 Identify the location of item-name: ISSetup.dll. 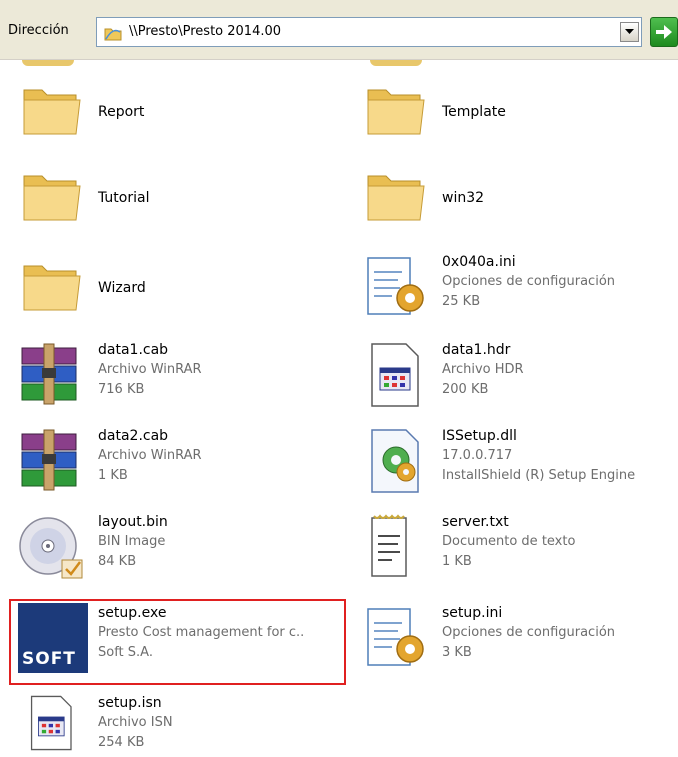
(479, 436).